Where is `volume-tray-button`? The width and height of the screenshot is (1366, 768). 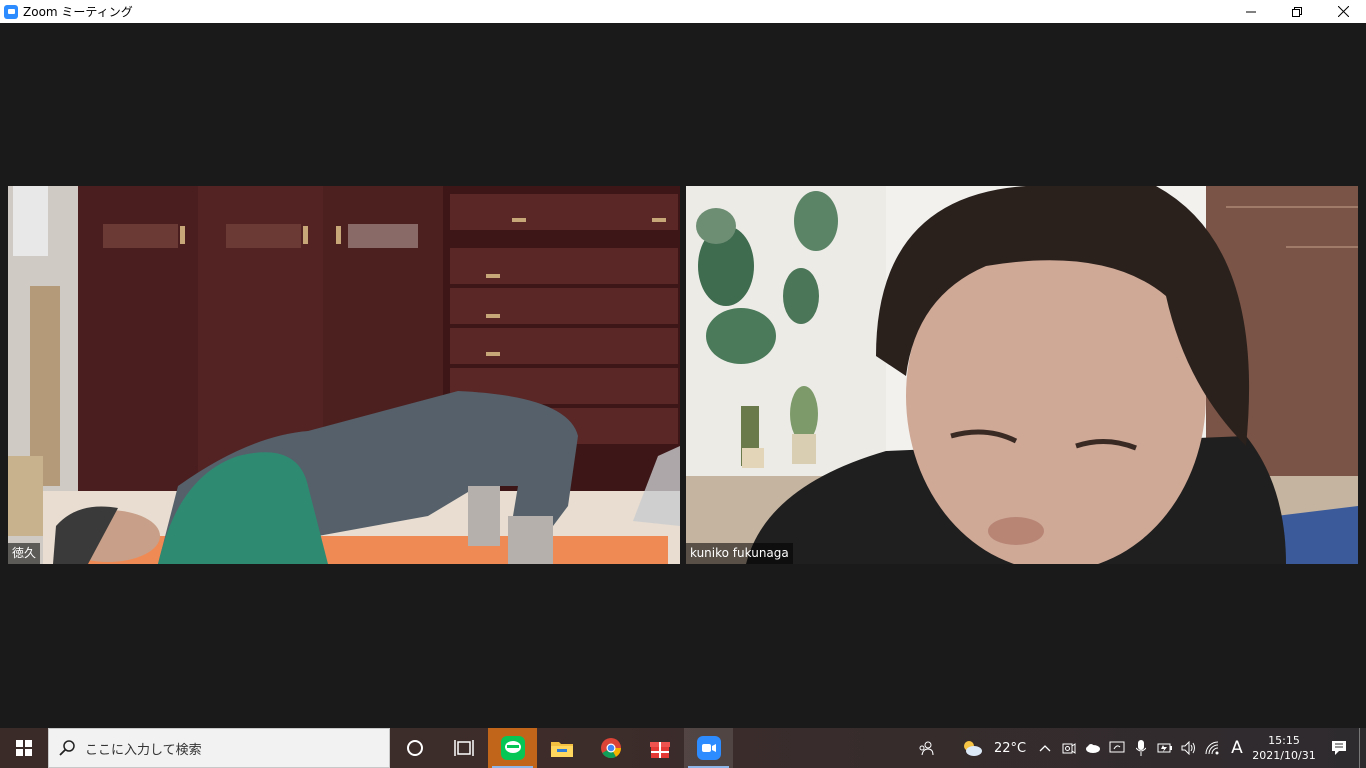 volume-tray-button is located at coordinates (1189, 748).